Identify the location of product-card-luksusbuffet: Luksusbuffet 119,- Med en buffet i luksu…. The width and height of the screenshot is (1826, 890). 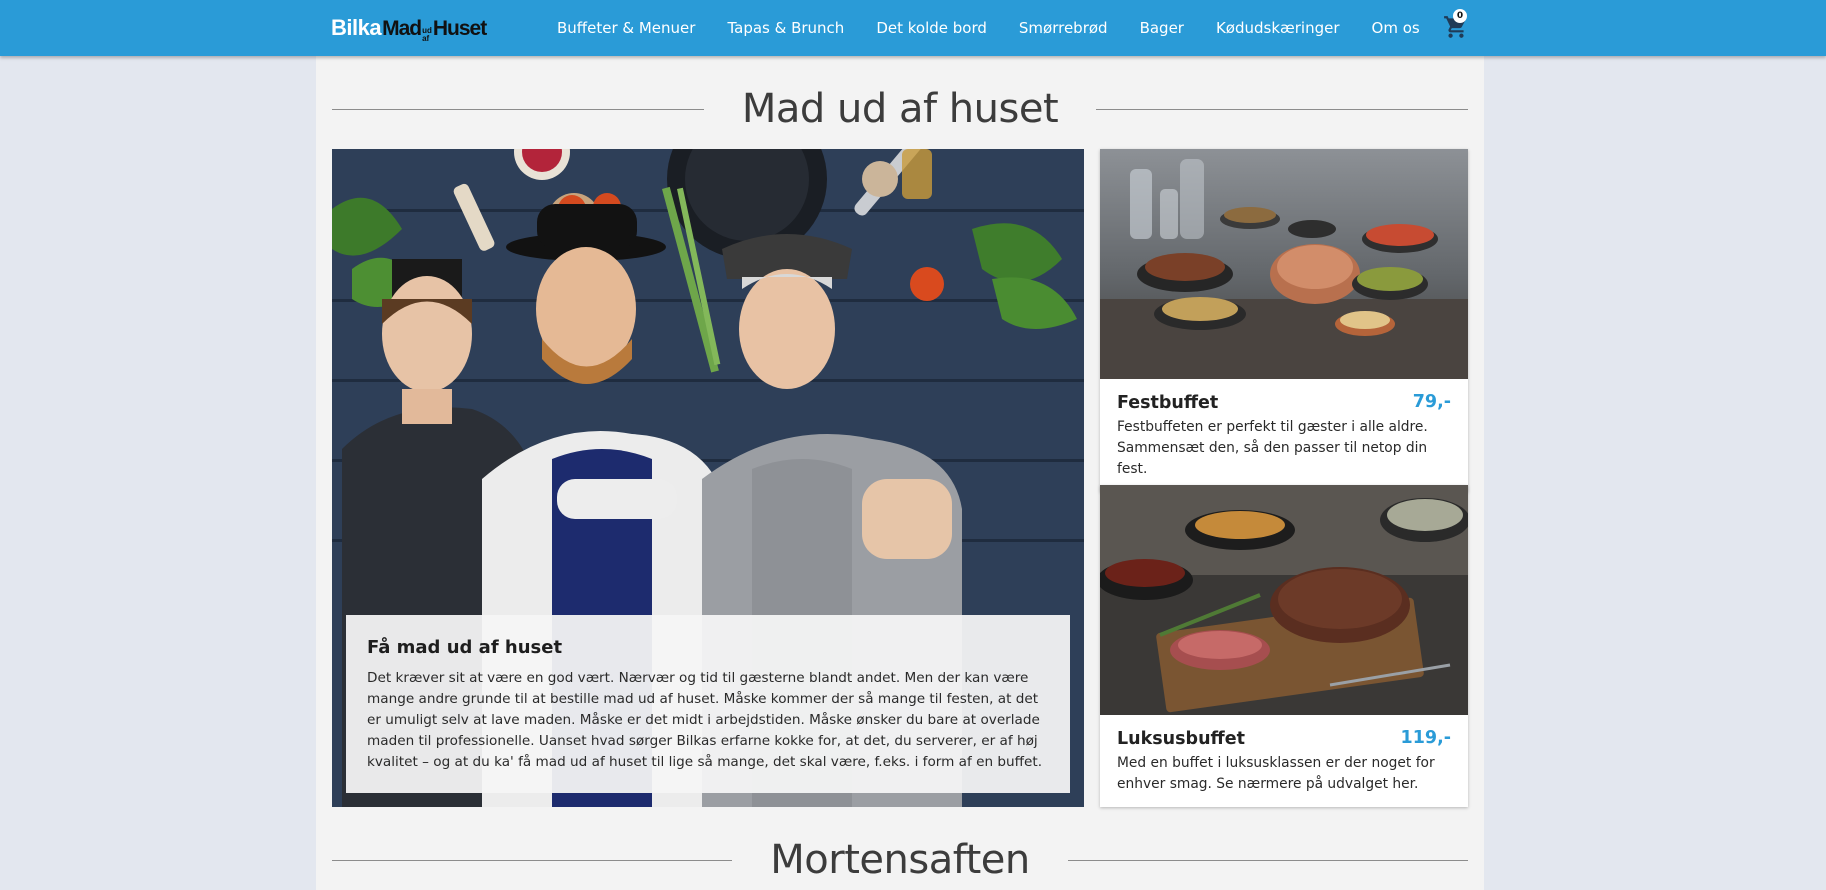
(1284, 646).